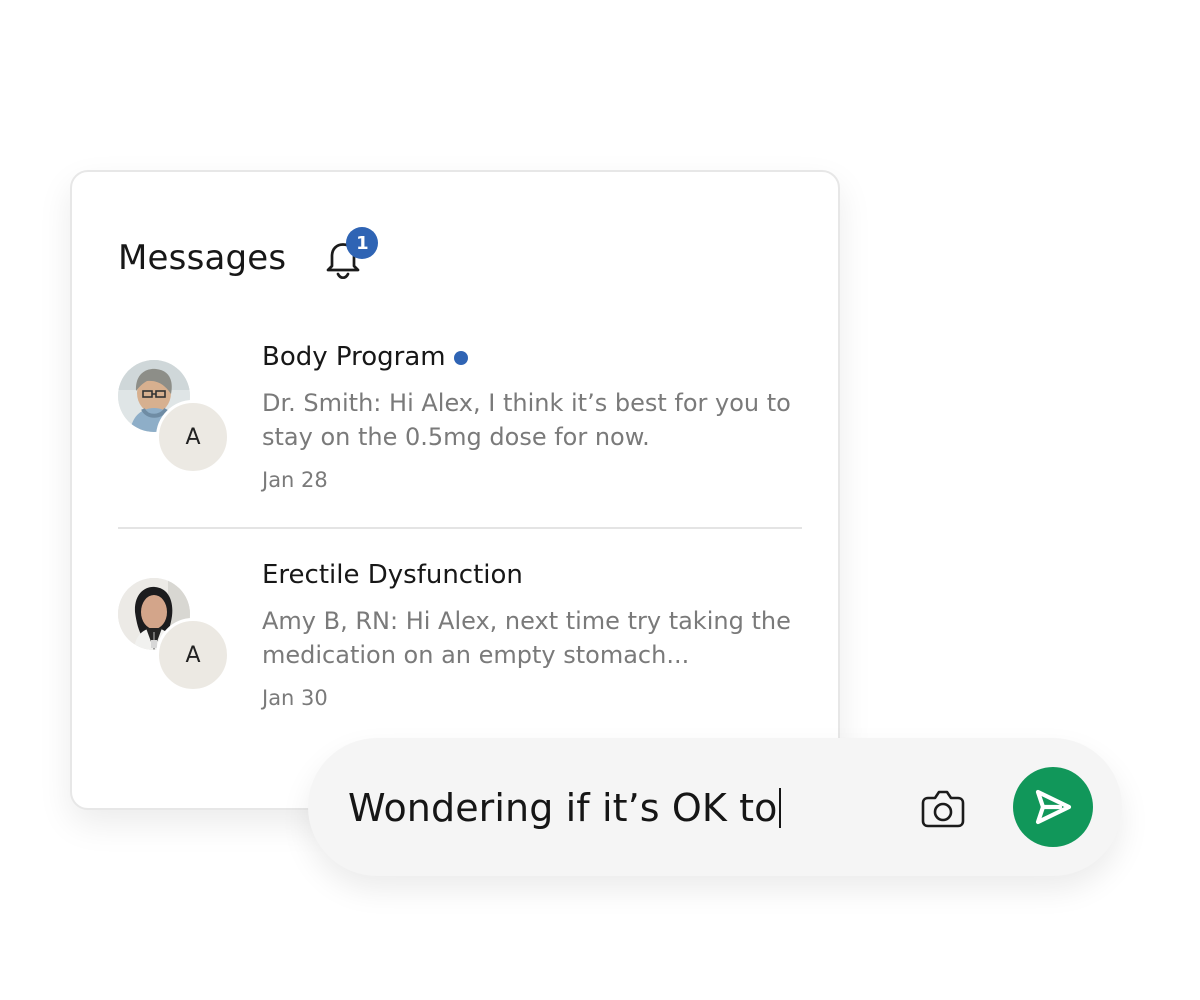  I want to click on message-composer: Wondering if it’s OK to, so click(715, 807).